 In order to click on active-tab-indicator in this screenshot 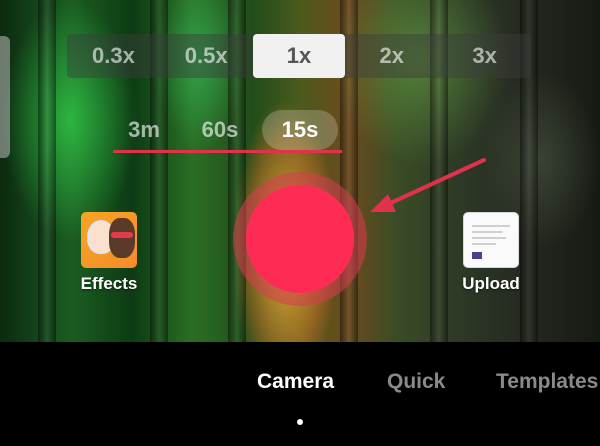, I will do `click(300, 422)`.